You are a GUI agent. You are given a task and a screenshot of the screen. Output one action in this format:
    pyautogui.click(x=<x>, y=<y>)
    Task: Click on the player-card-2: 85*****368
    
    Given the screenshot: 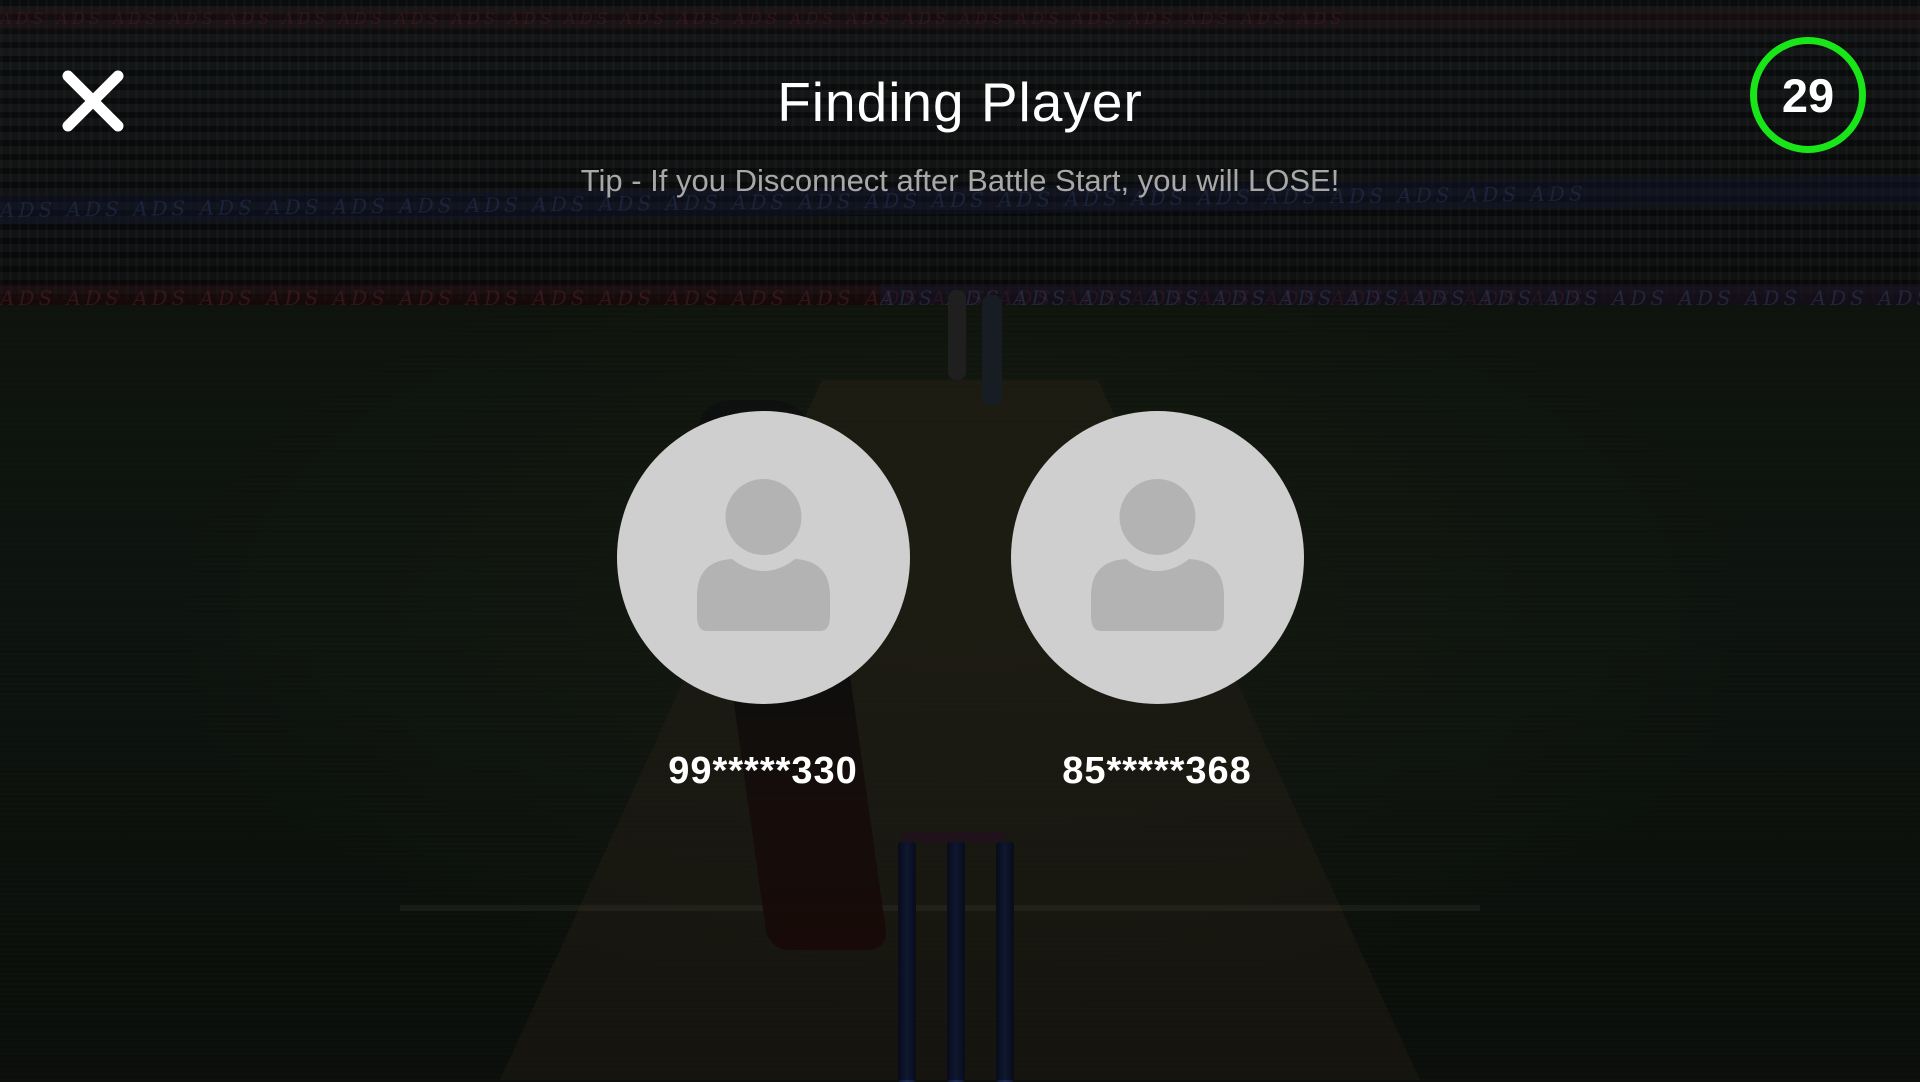 What is the action you would take?
    pyautogui.click(x=1157, y=602)
    